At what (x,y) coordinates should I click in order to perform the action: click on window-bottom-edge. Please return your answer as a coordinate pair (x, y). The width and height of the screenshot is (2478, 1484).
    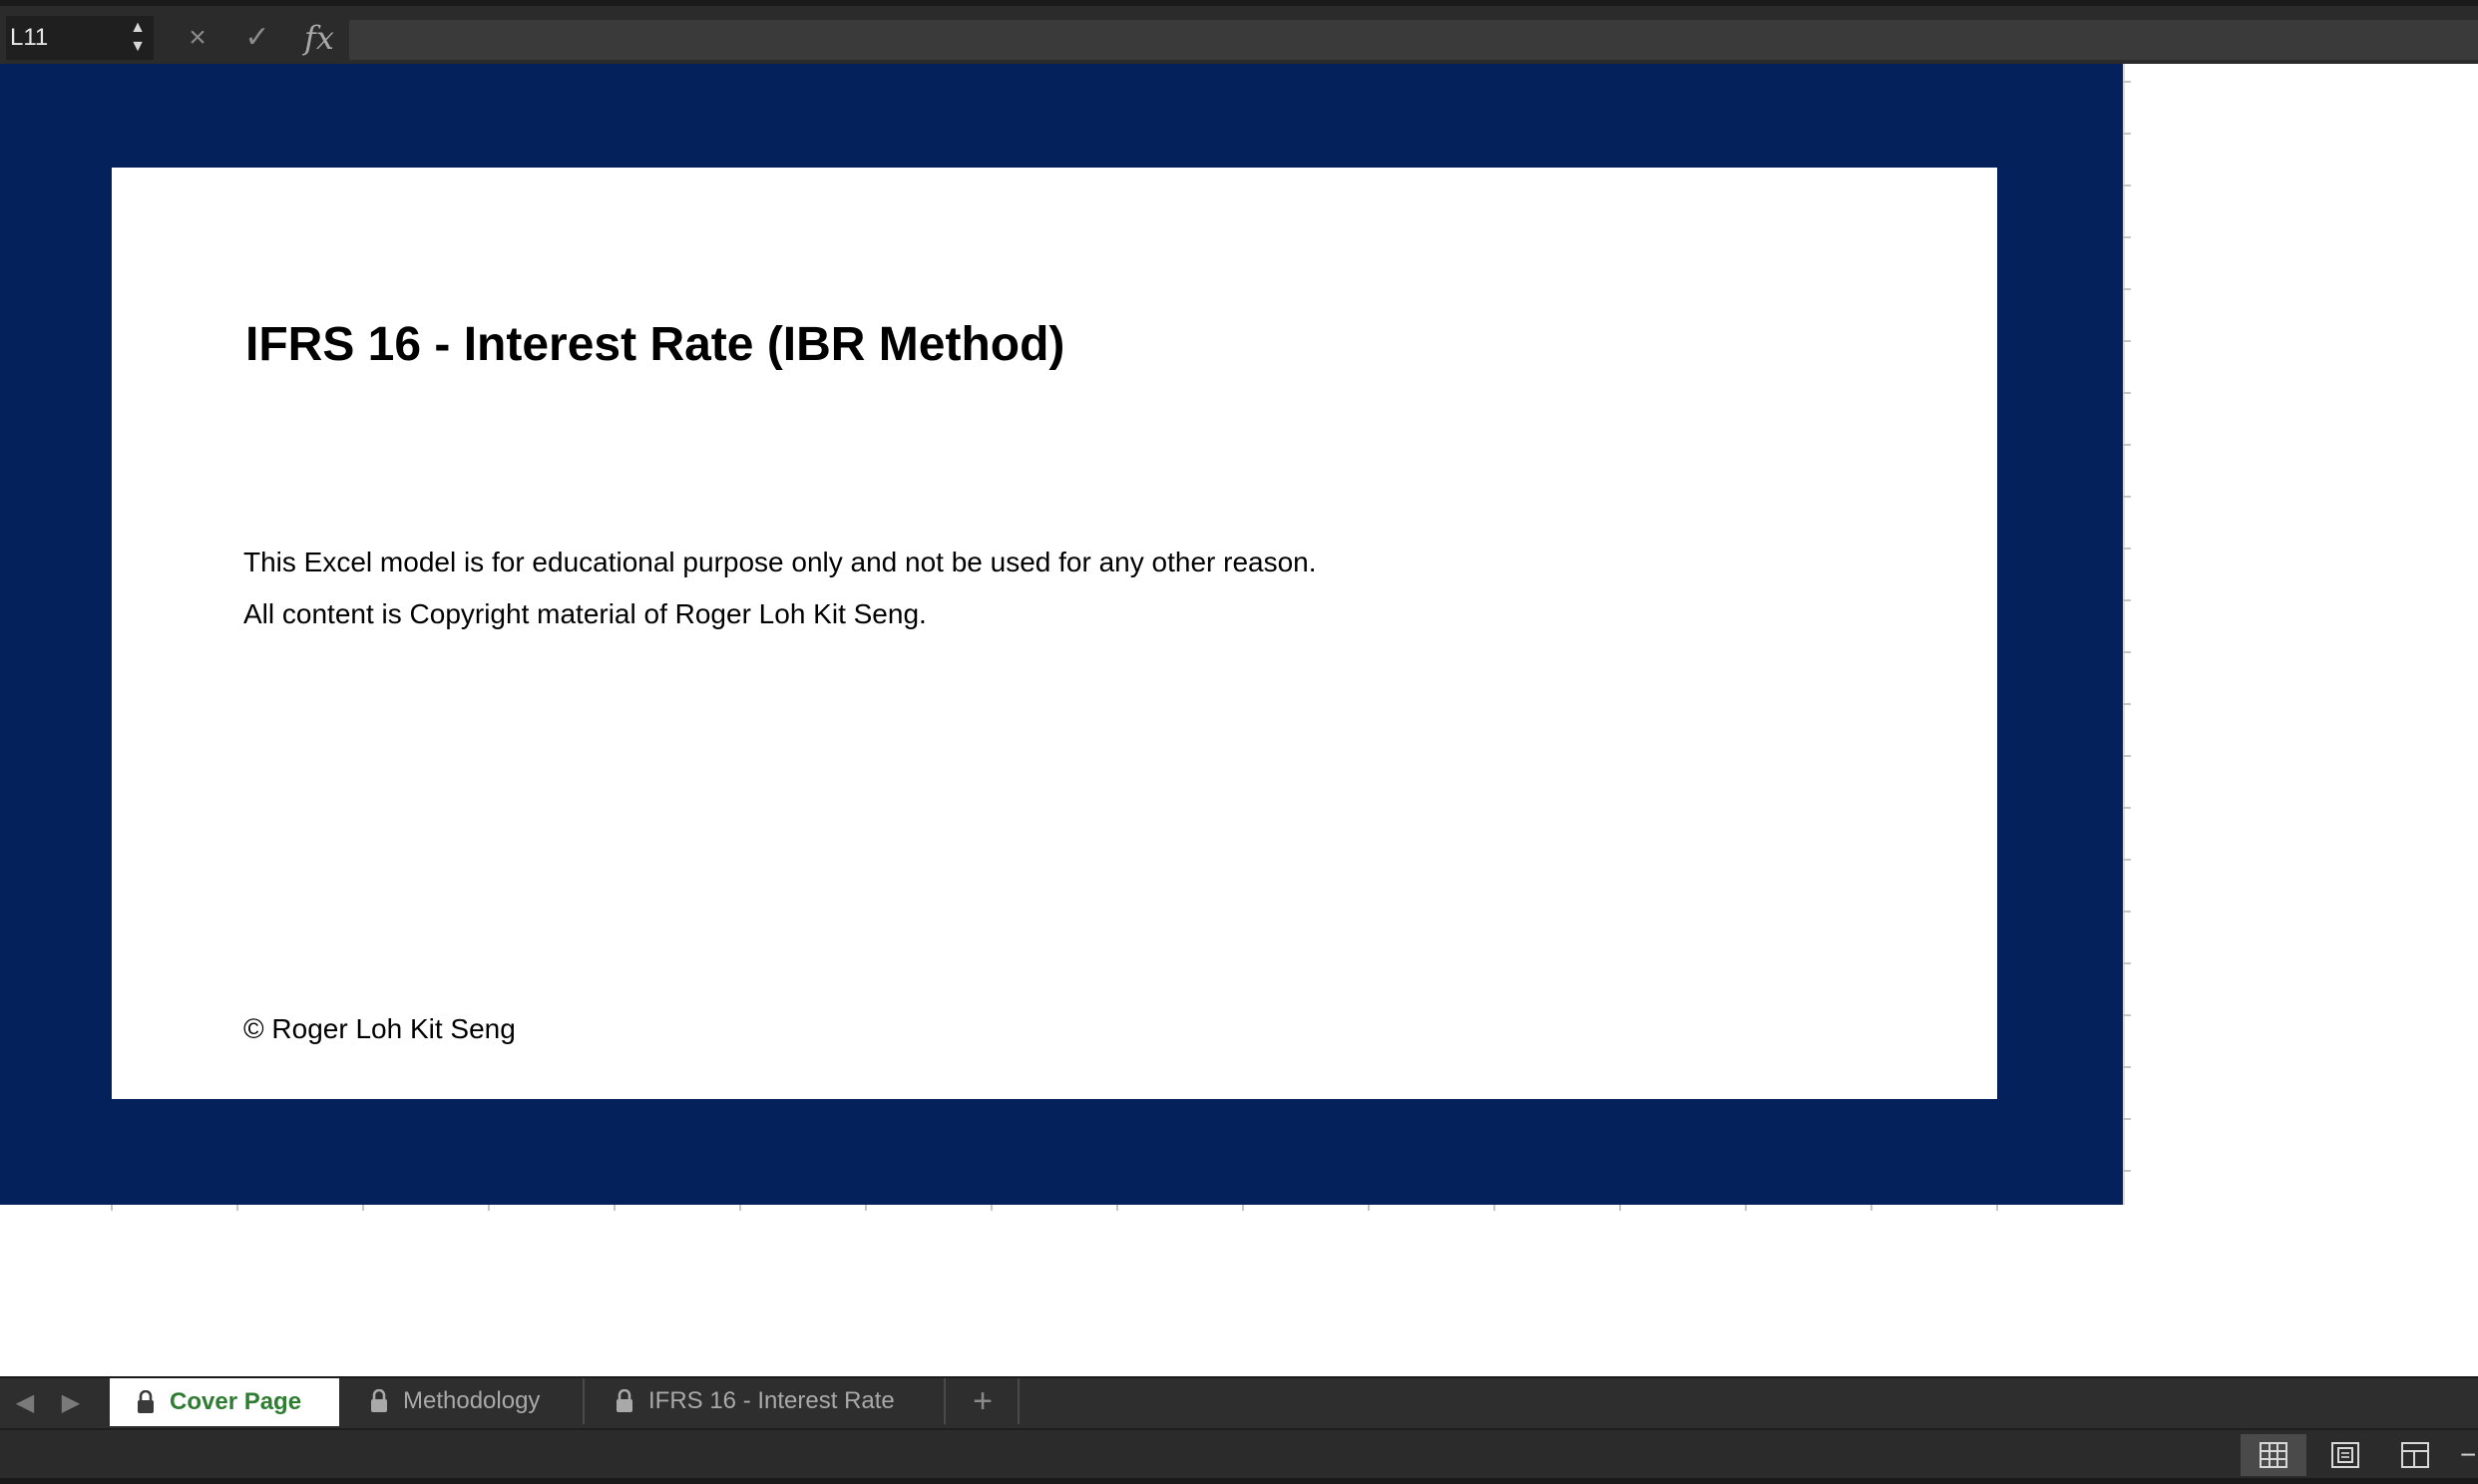
    Looking at the image, I should click on (1239, 1481).